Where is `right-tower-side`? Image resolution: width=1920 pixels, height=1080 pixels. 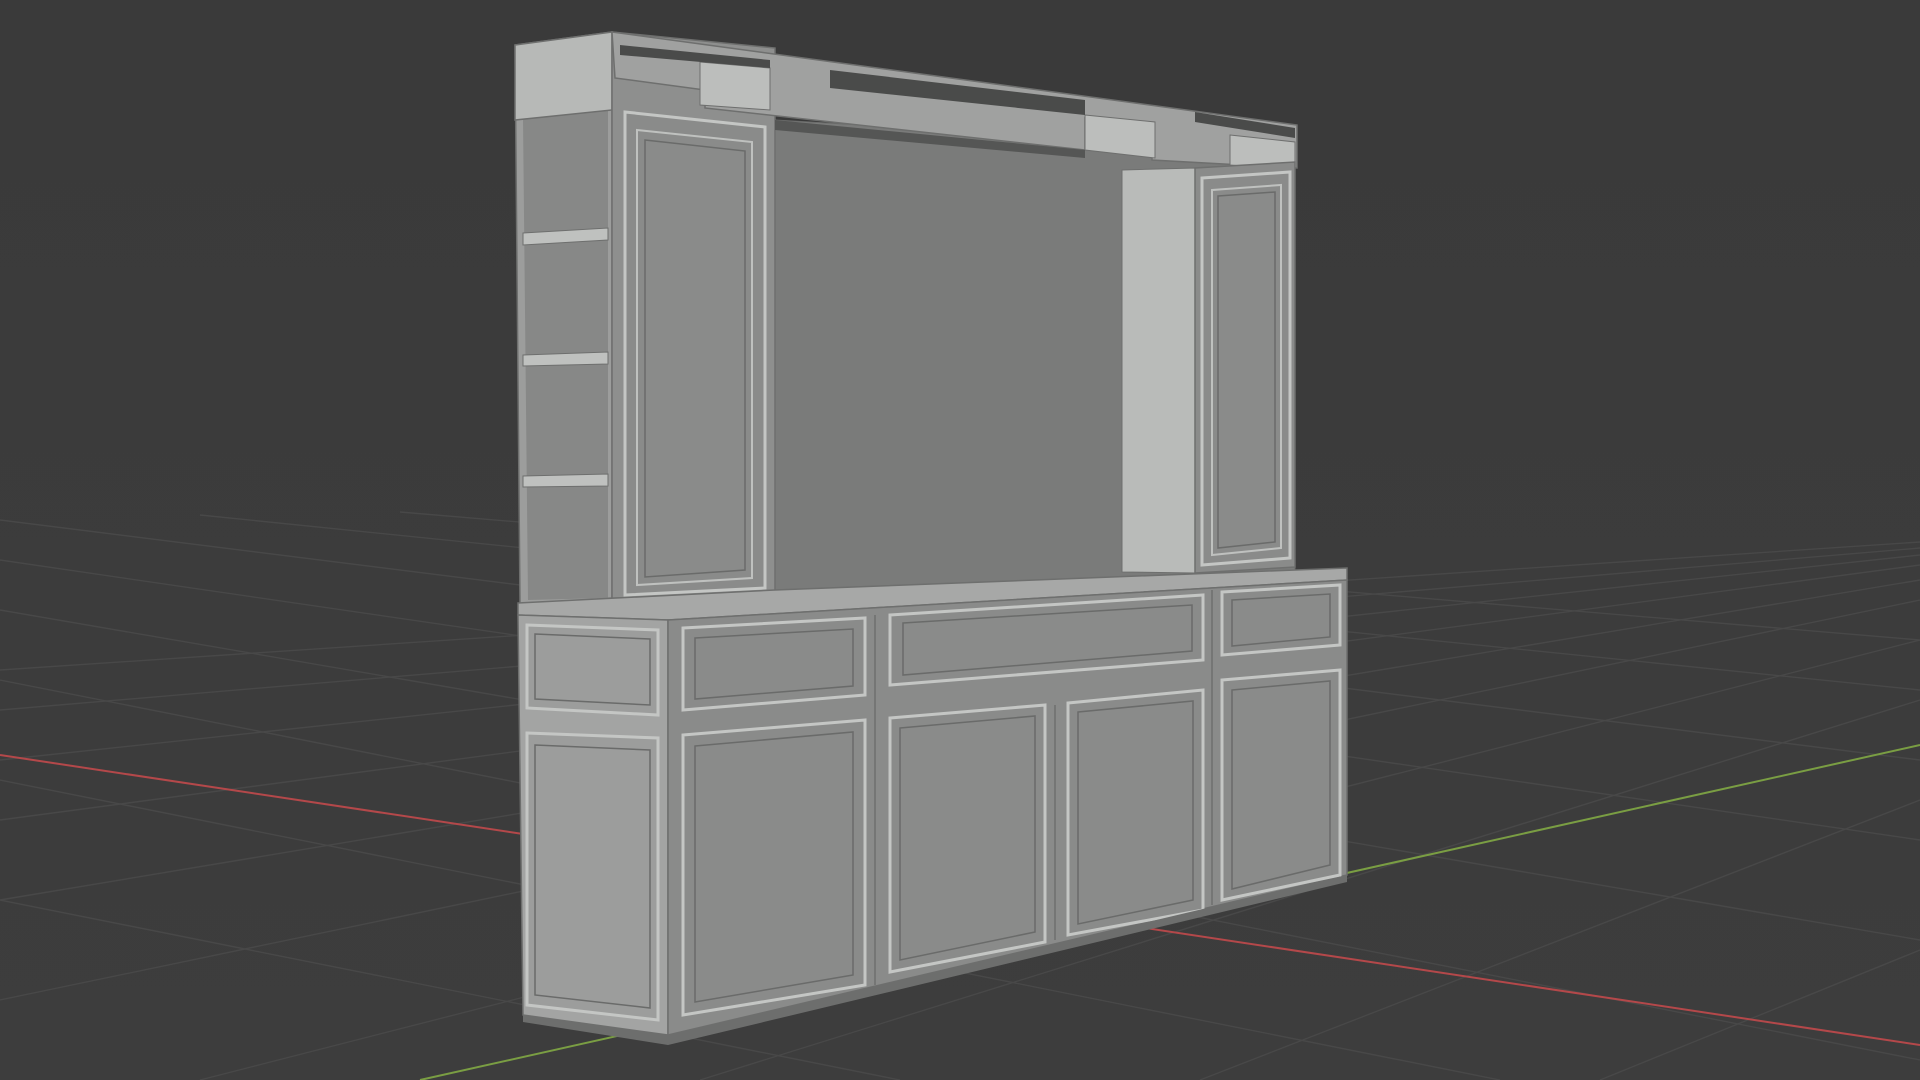
right-tower-side is located at coordinates (1158, 370).